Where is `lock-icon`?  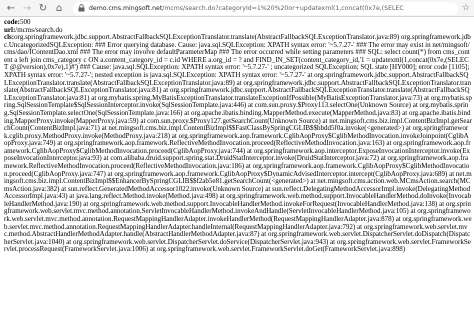
lock-icon is located at coordinates (81, 8).